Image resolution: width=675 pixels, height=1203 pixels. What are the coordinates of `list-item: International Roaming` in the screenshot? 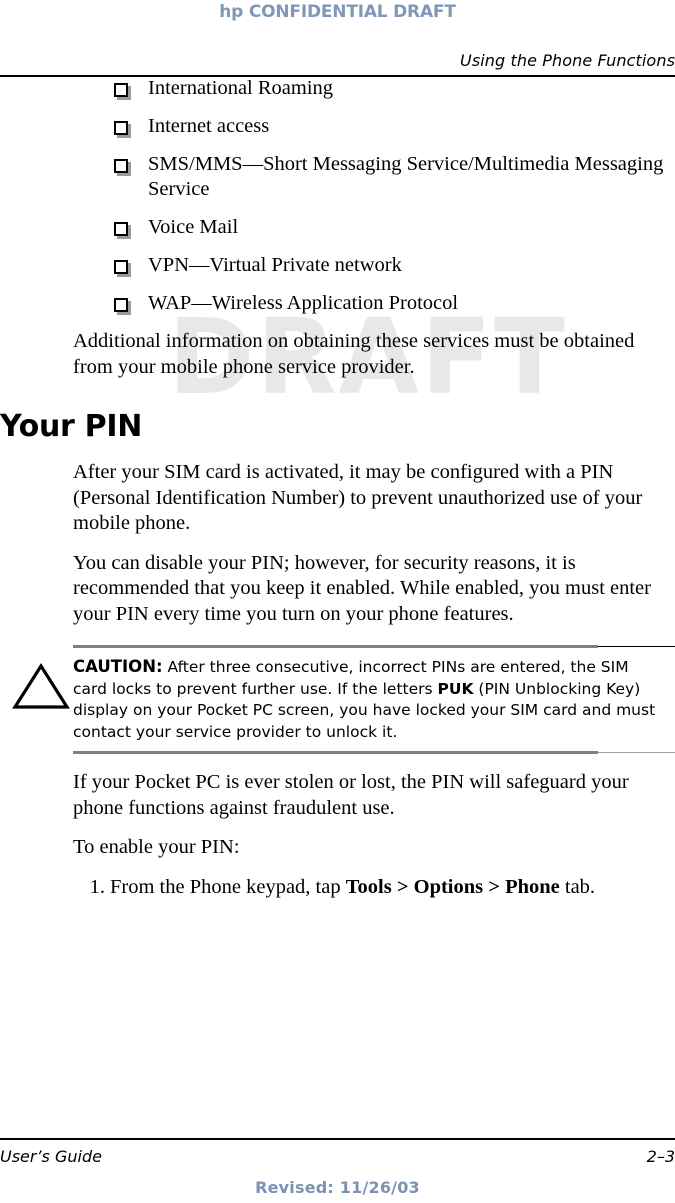 It's located at (337, 88).